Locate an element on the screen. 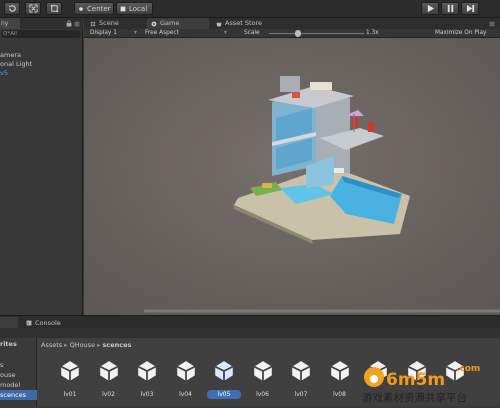  pivot-label: Center is located at coordinates (99, 8).